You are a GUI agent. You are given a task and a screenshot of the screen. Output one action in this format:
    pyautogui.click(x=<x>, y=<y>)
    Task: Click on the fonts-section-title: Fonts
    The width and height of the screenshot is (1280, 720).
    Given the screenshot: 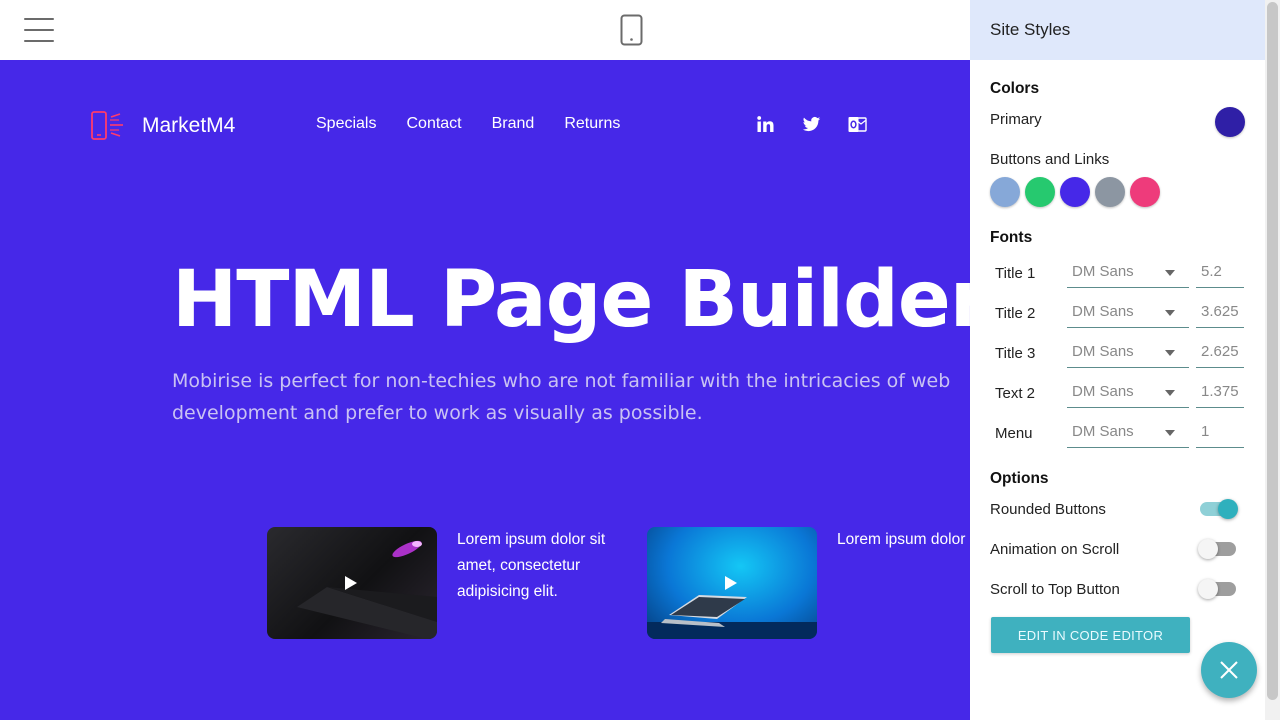 What is the action you would take?
    pyautogui.click(x=1011, y=237)
    